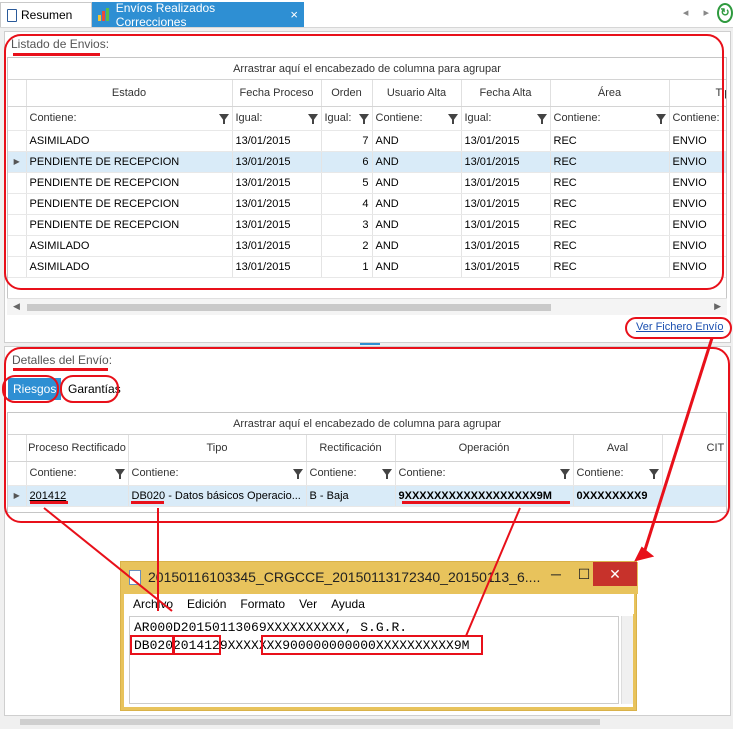 The image size is (733, 729). Describe the element at coordinates (486, 502) in the screenshot. I see `underline-operacion` at that location.